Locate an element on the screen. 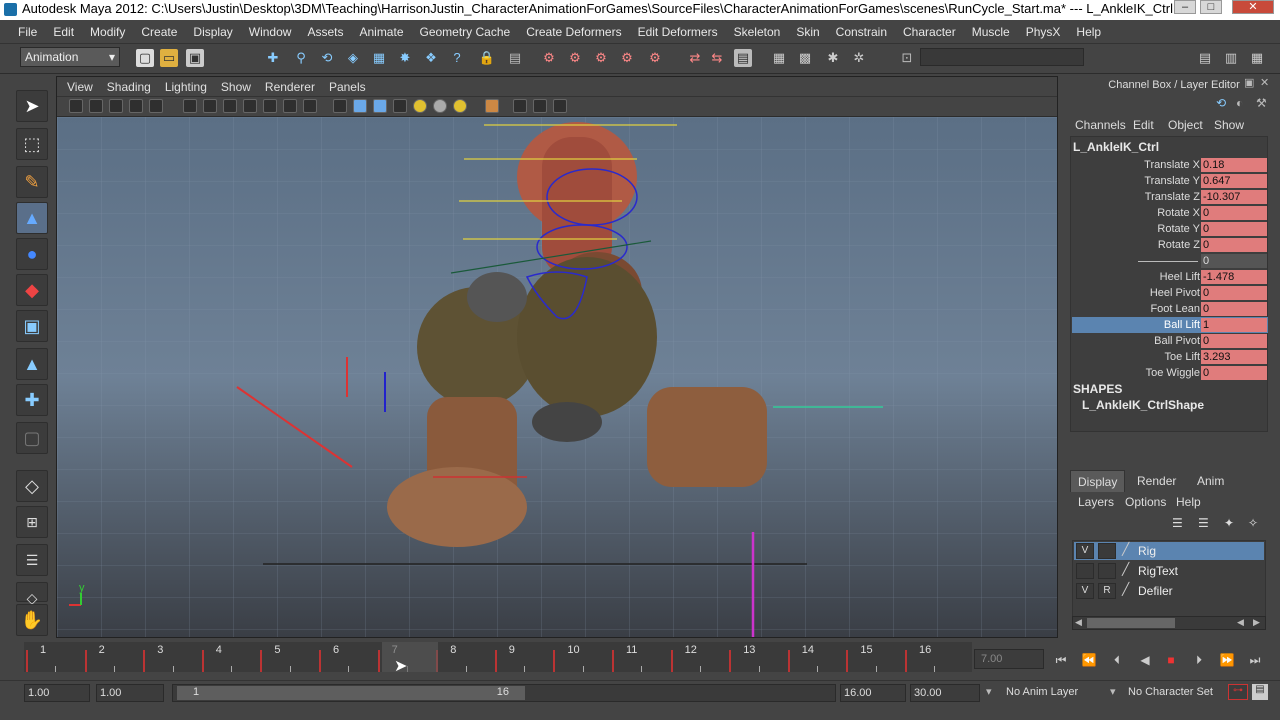  menu-physx: PhysX is located at coordinates (1043, 32).